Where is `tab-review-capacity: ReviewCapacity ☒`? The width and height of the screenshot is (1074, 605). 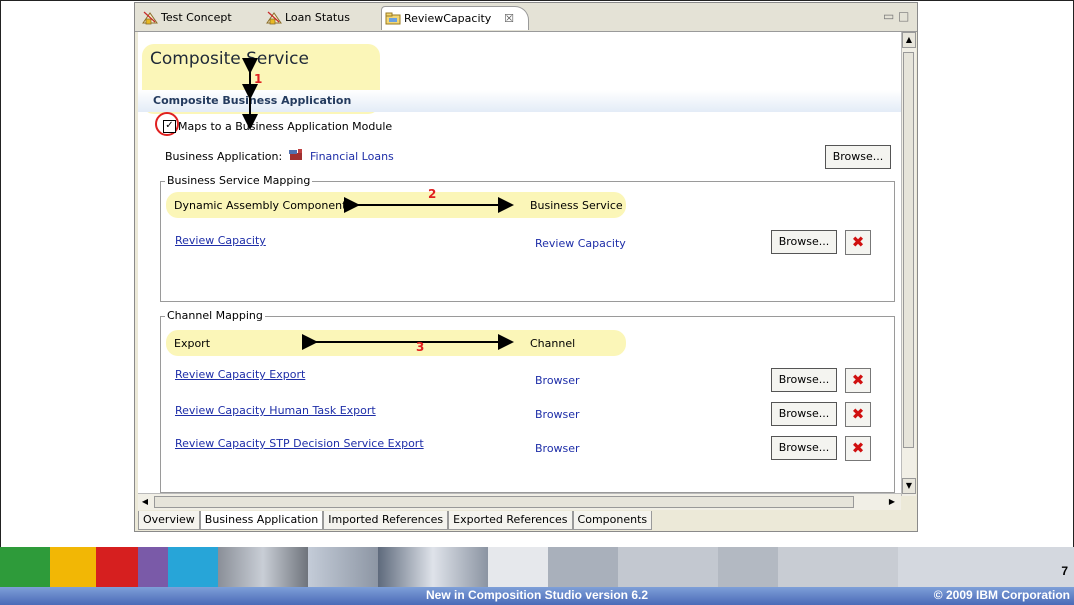 tab-review-capacity: ReviewCapacity ☒ is located at coordinates (455, 18).